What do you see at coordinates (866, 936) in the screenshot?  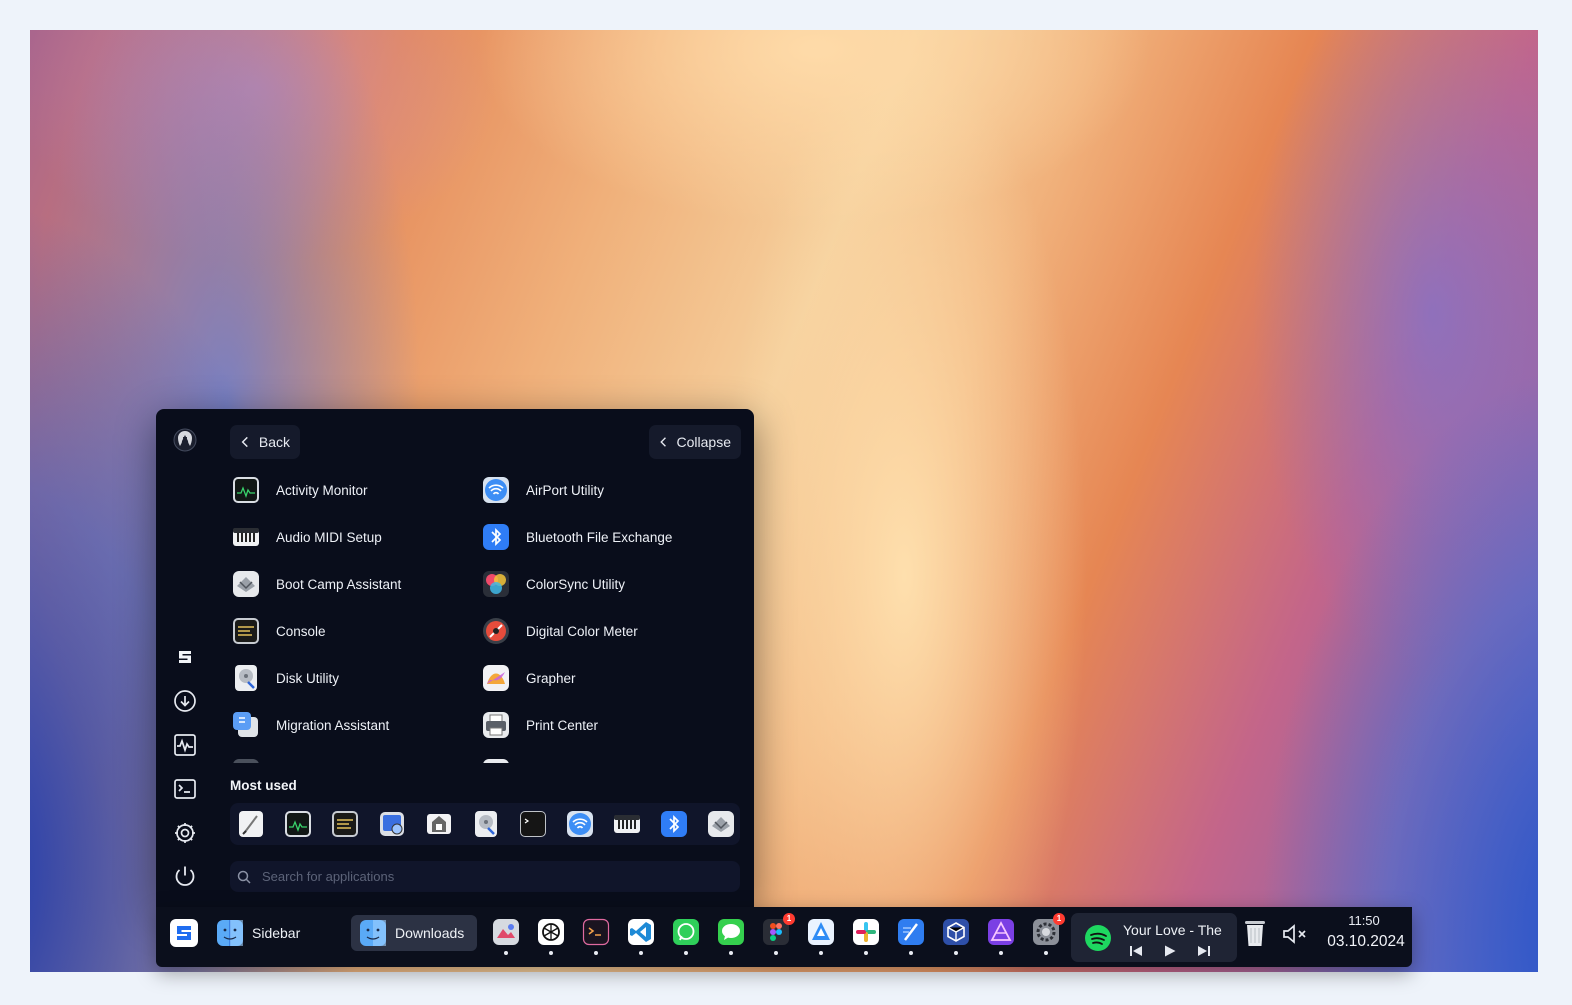 I see `slack-icon` at bounding box center [866, 936].